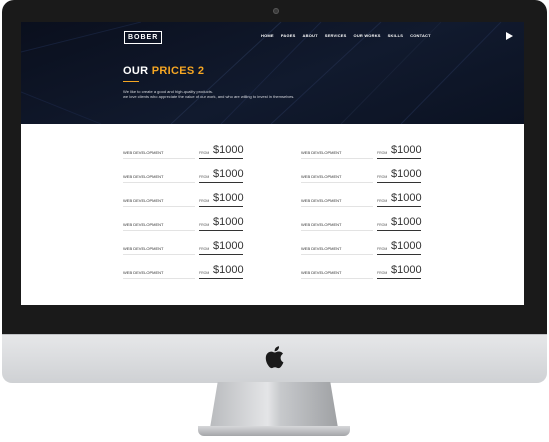 The image size is (549, 442). I want to click on page-title: OUR PRICES 2, so click(163, 71).